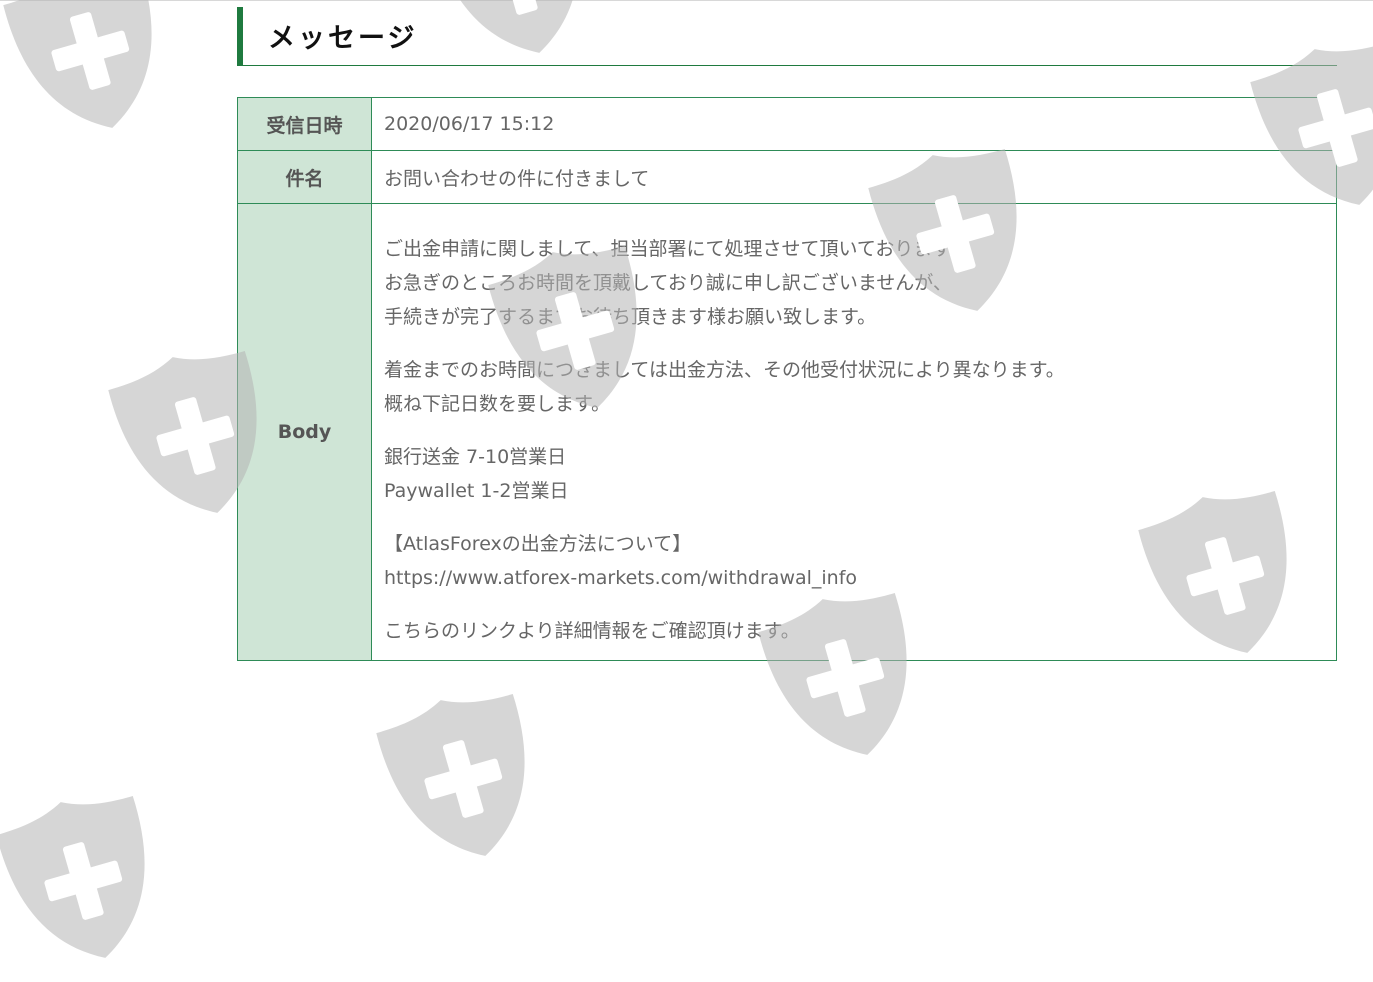 Image resolution: width=1373 pixels, height=982 pixels. Describe the element at coordinates (304, 177) in the screenshot. I see `subject-label: 件名` at that location.